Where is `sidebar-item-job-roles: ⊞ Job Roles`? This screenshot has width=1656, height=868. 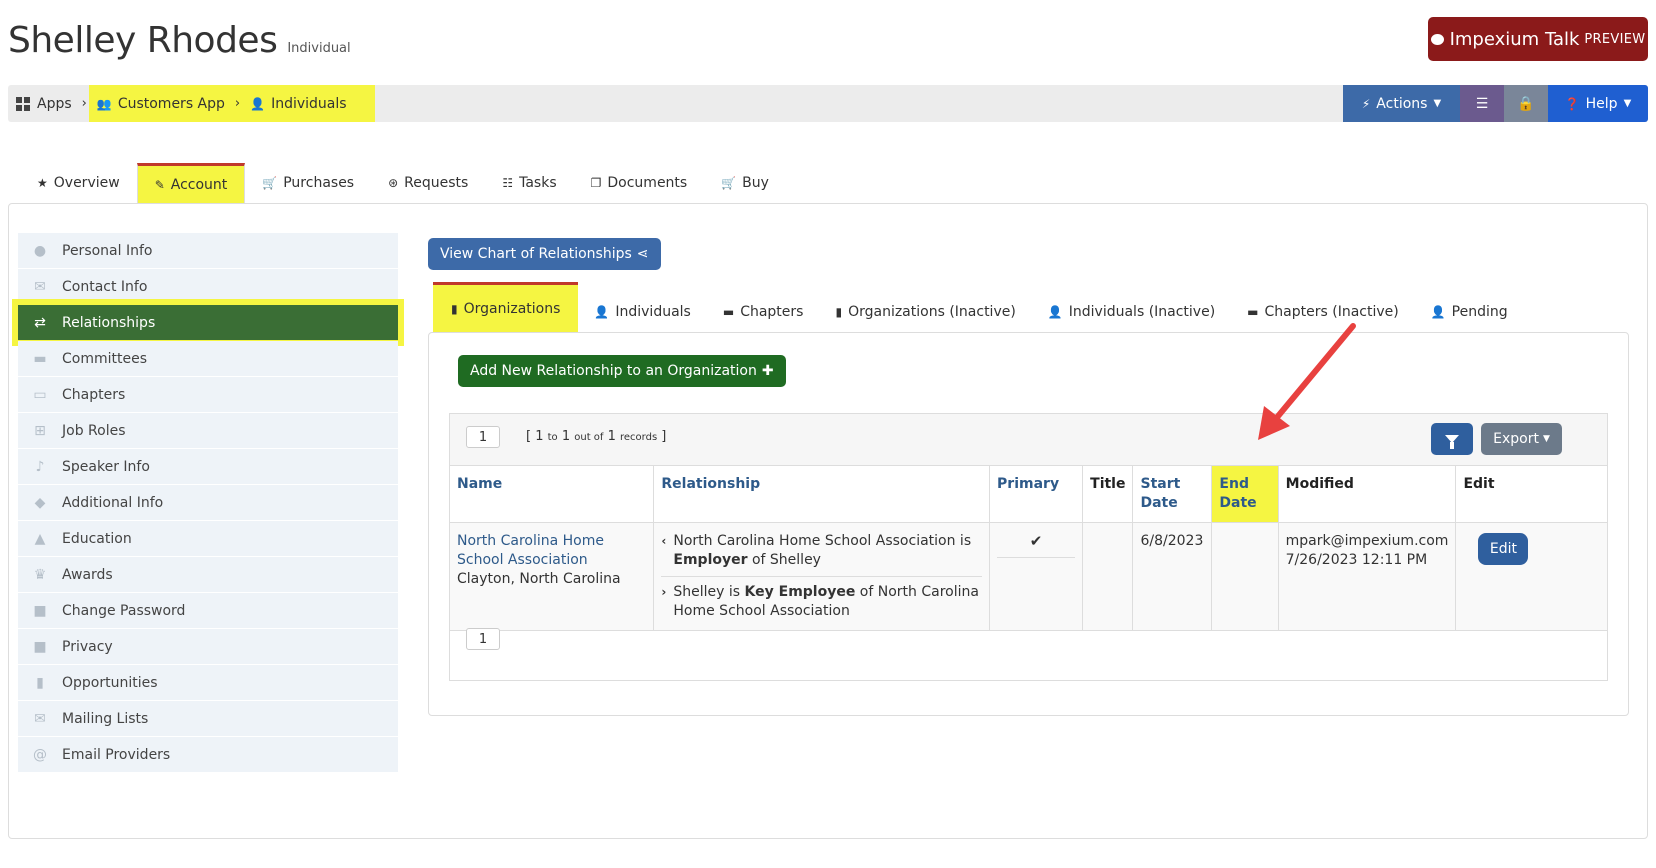 sidebar-item-job-roles: ⊞ Job Roles is located at coordinates (208, 430).